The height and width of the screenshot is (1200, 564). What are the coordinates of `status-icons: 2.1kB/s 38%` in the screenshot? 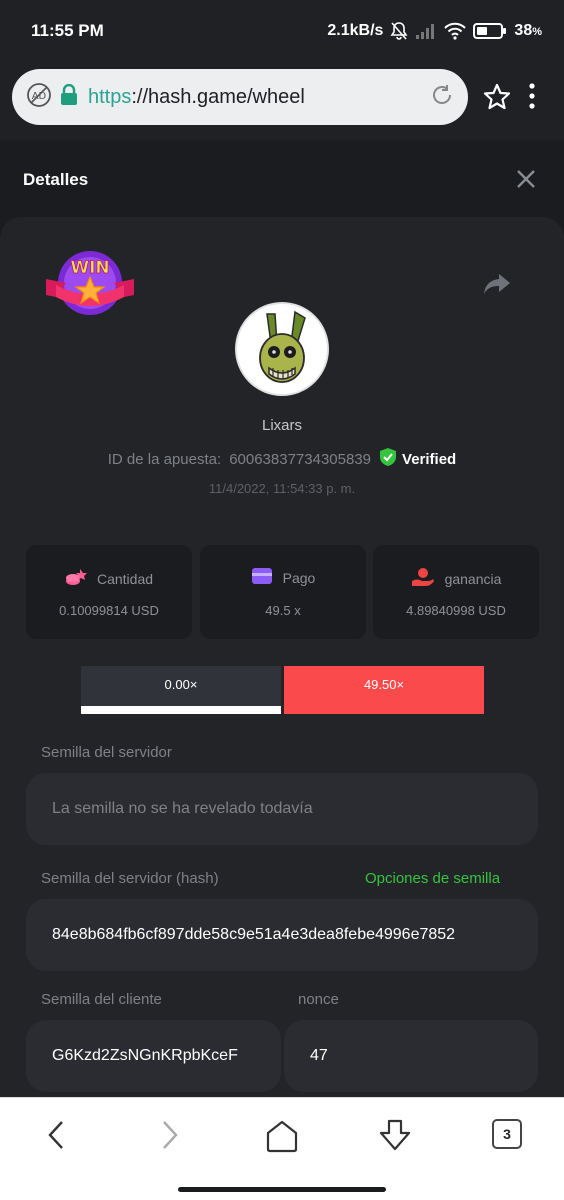 It's located at (434, 31).